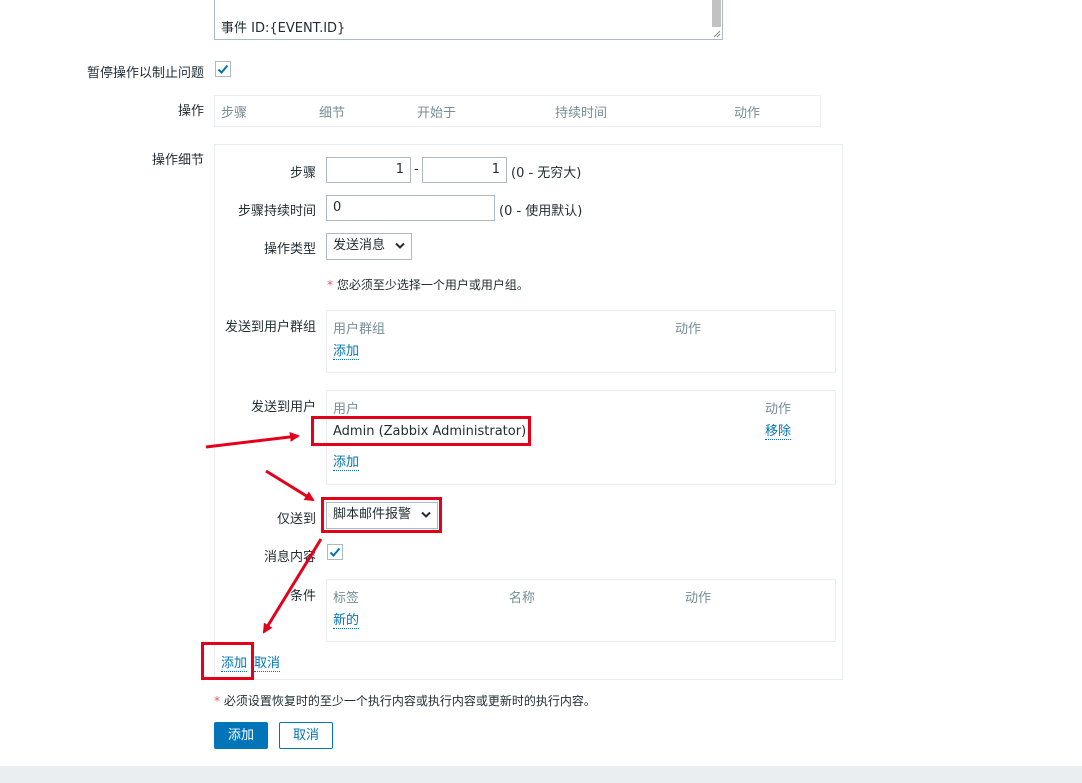 The image size is (1082, 783). I want to click on arrow-to-add, so click(292, 586).